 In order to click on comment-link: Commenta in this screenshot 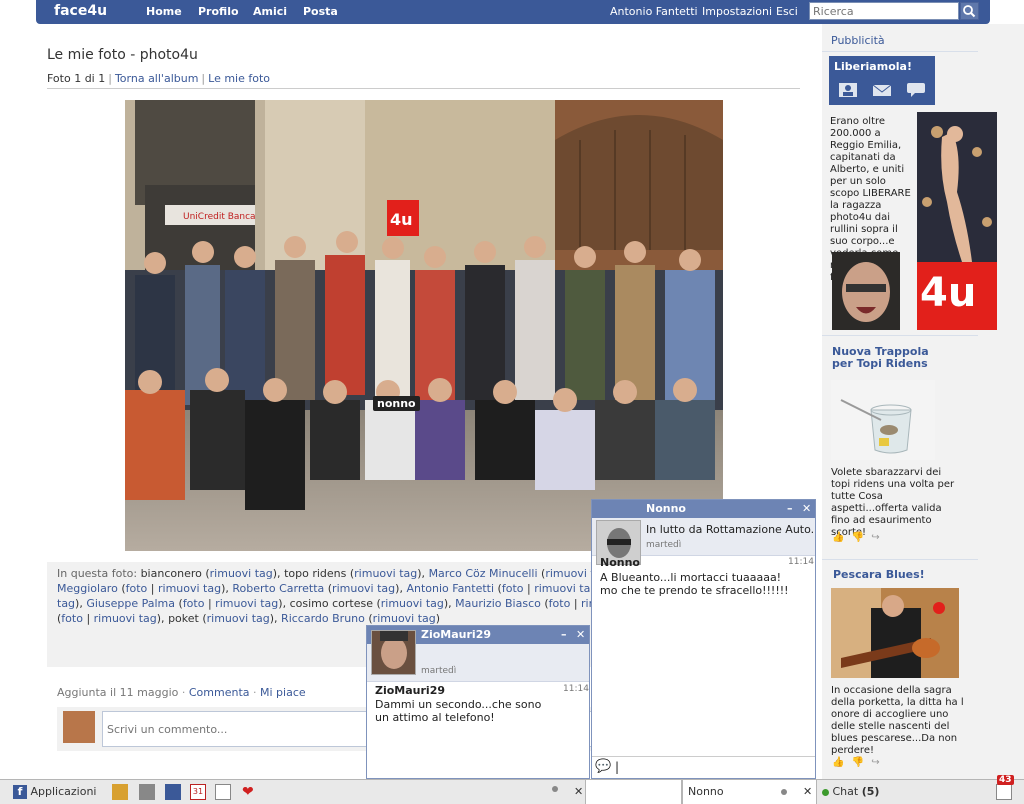, I will do `click(219, 692)`.